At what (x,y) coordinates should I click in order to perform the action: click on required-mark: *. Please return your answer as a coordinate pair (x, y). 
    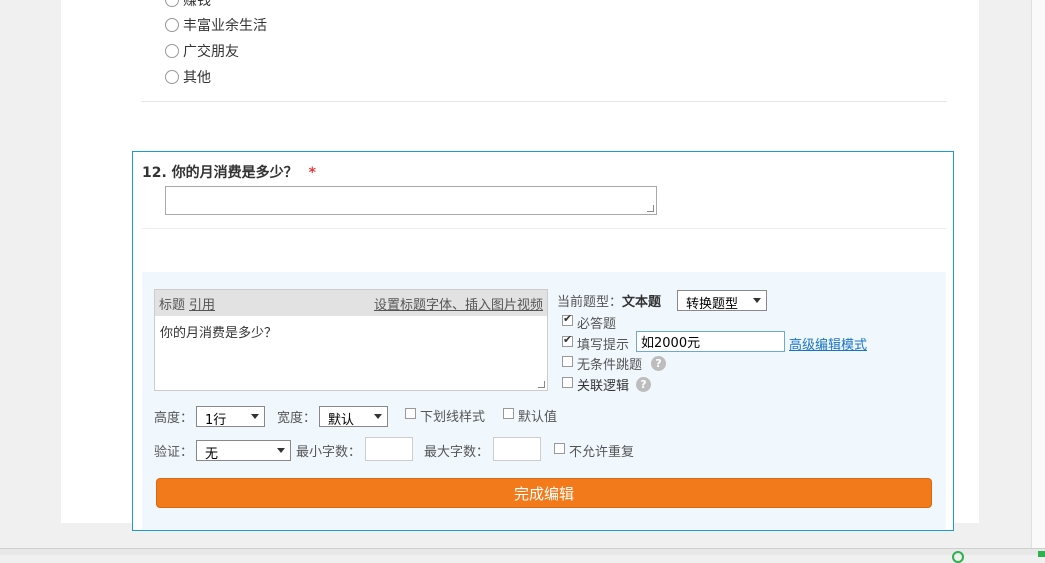
    Looking at the image, I should click on (312, 173).